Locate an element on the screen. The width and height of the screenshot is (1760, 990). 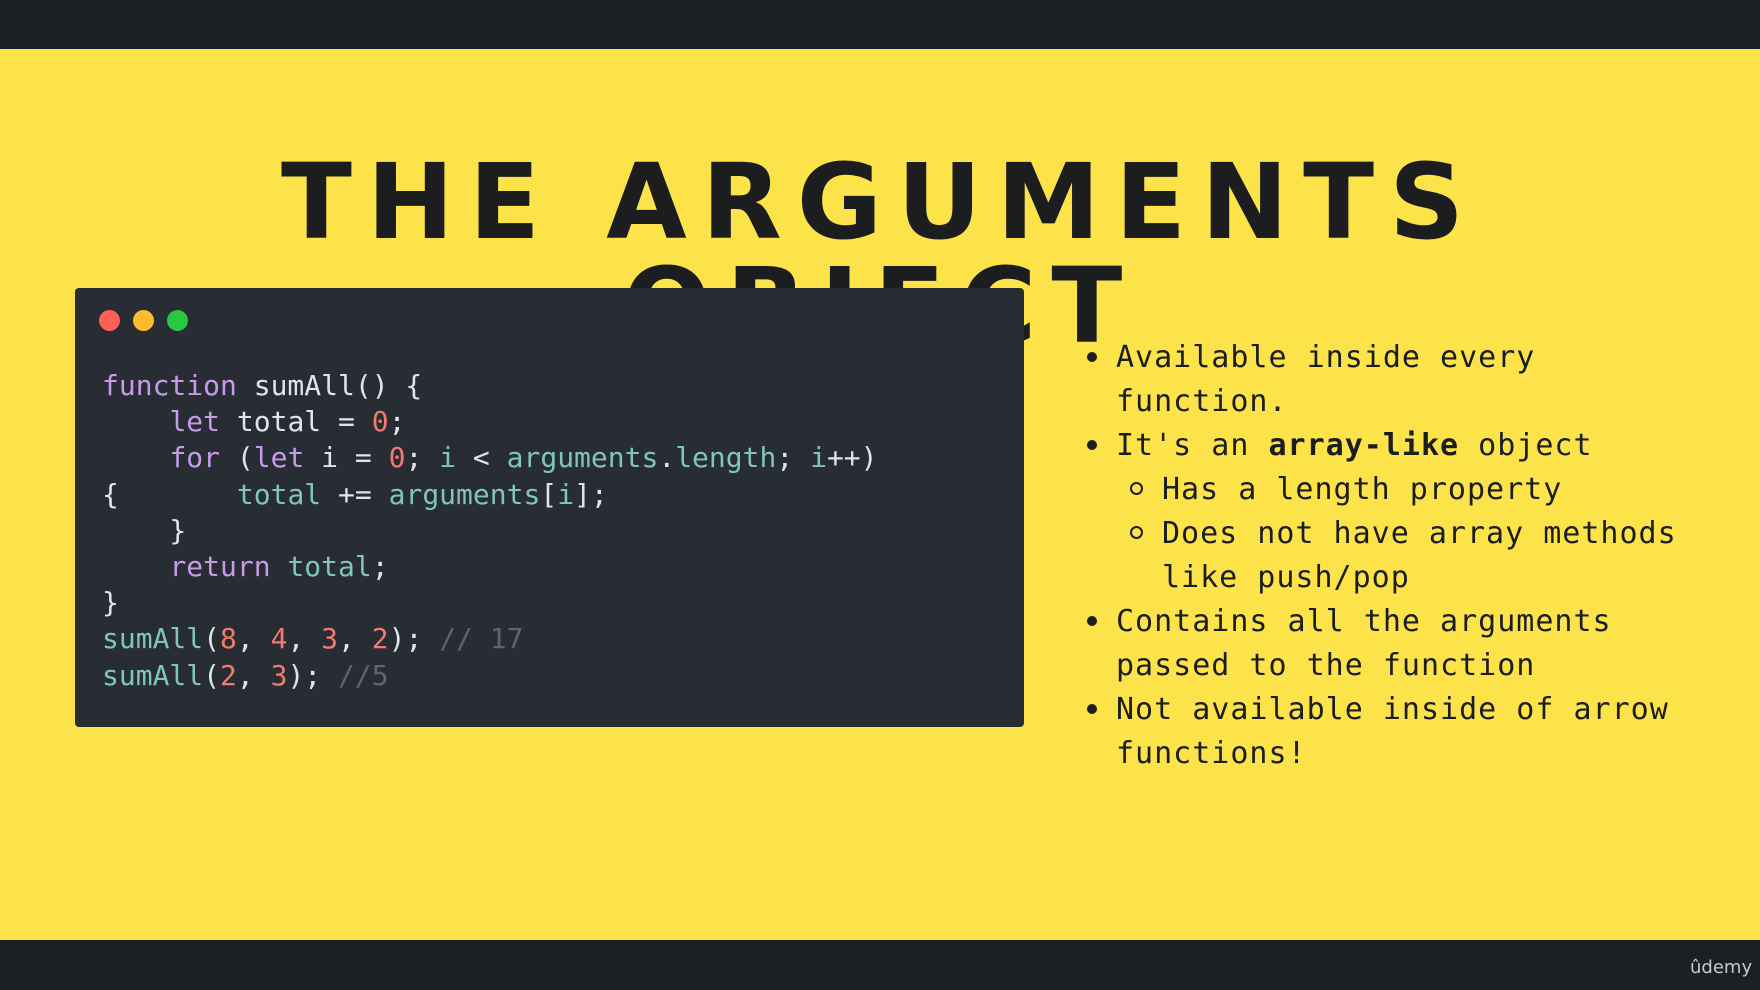
code-line-7: } is located at coordinates (110, 603).